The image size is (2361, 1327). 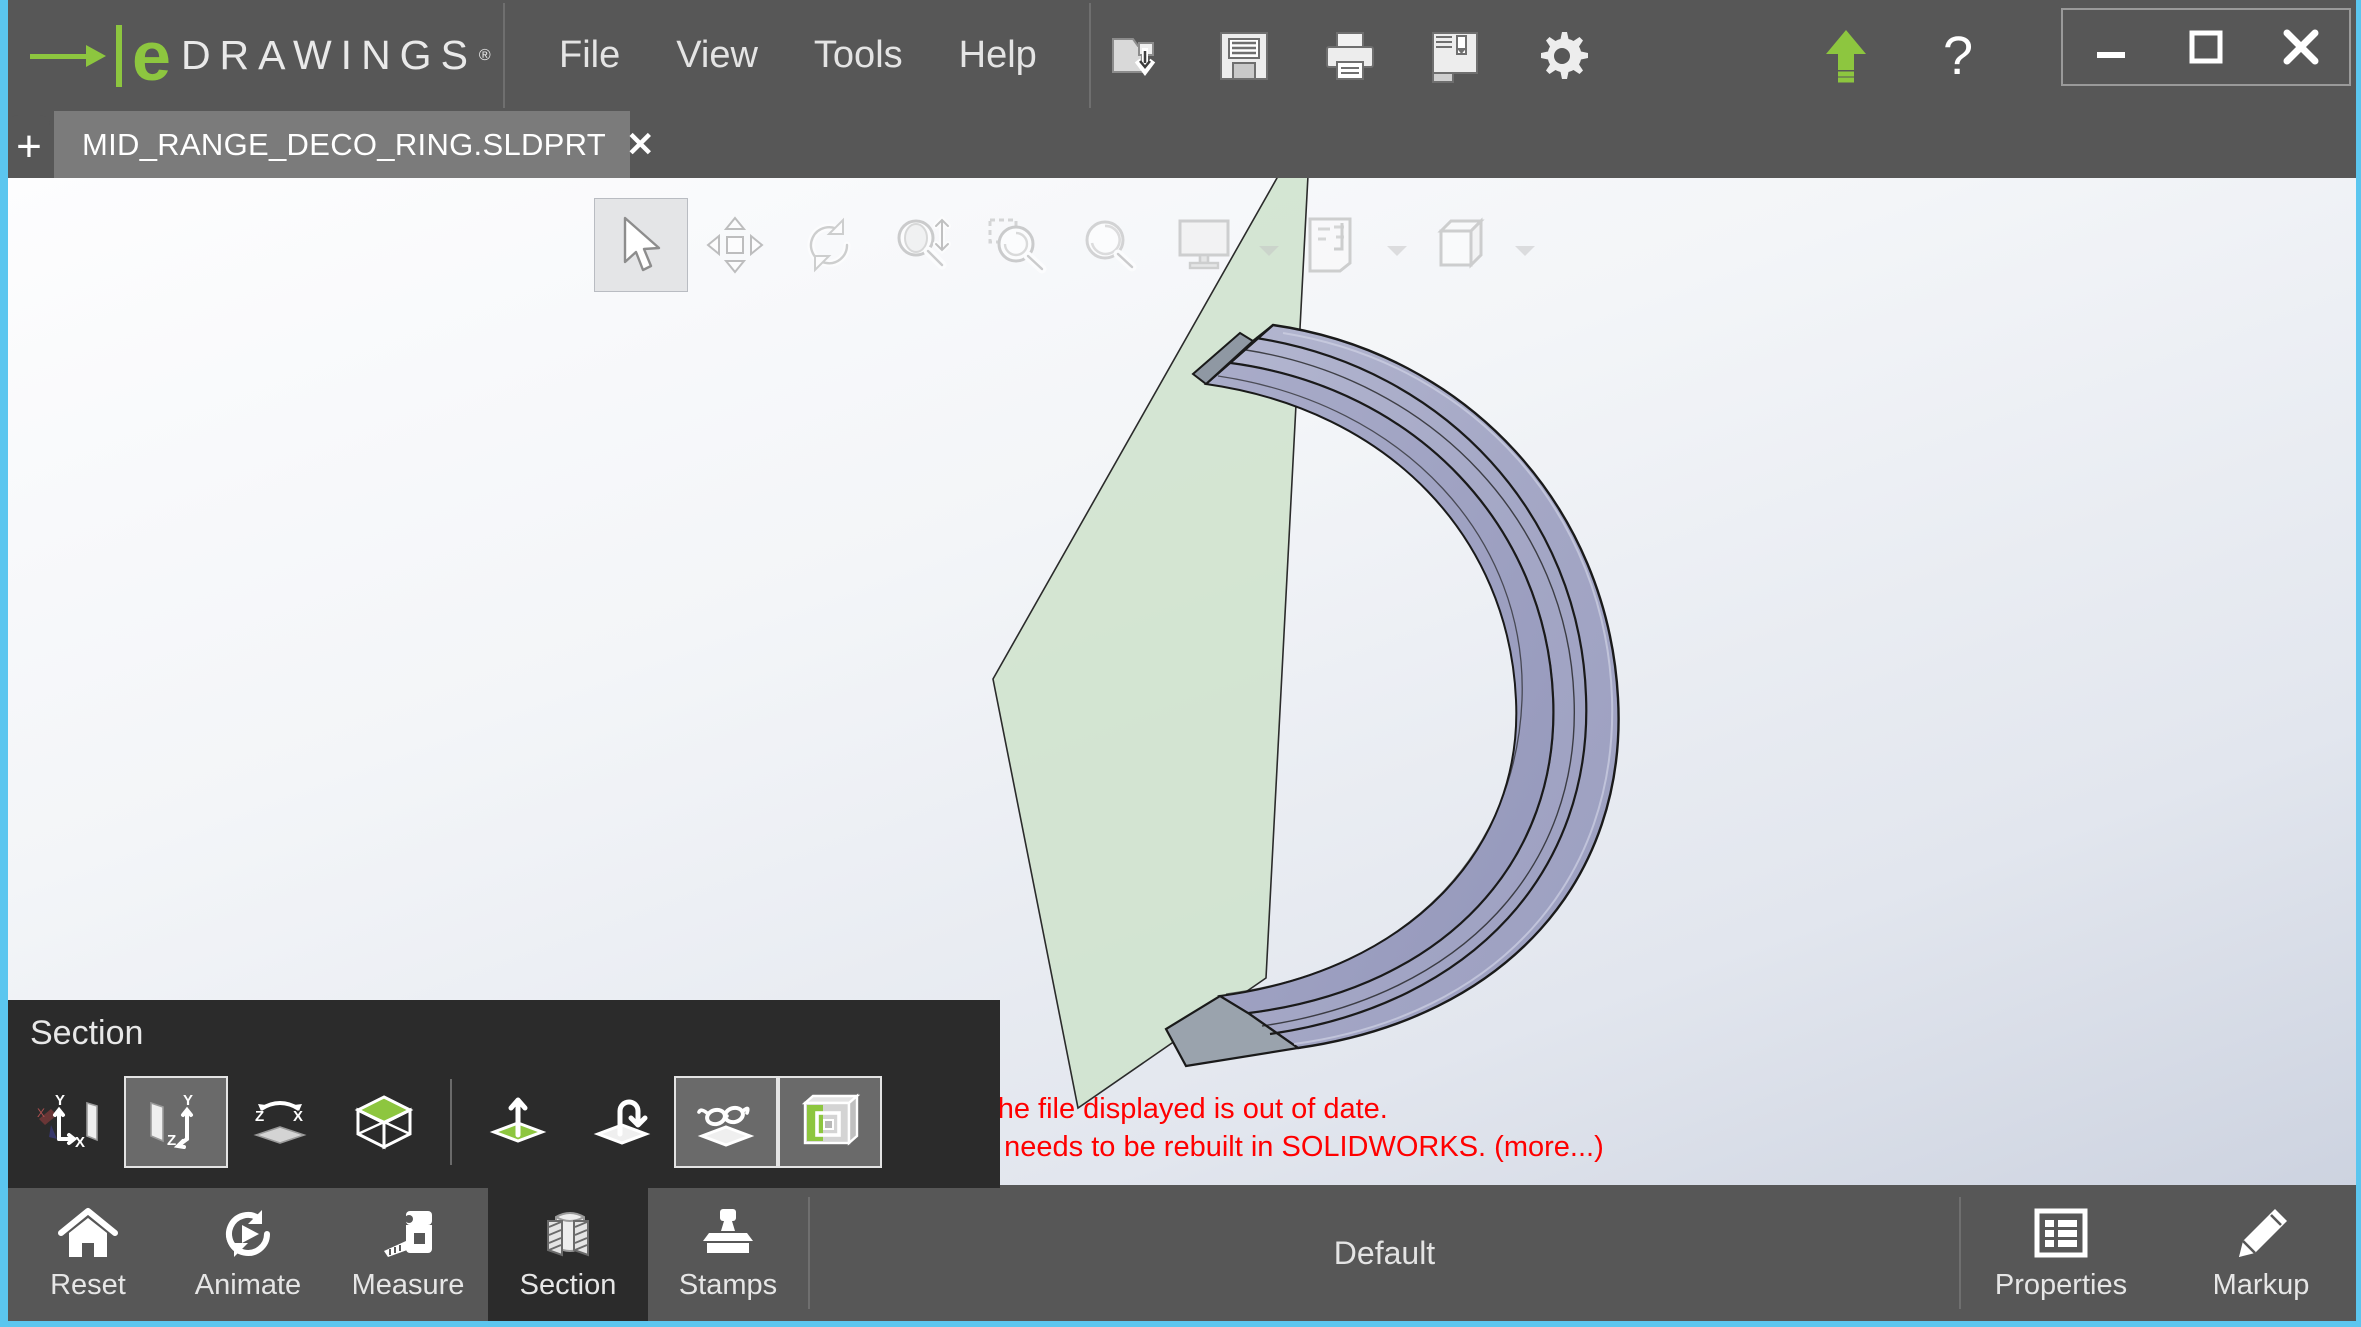 I want to click on tab-close-icon: ✕, so click(x=640, y=145).